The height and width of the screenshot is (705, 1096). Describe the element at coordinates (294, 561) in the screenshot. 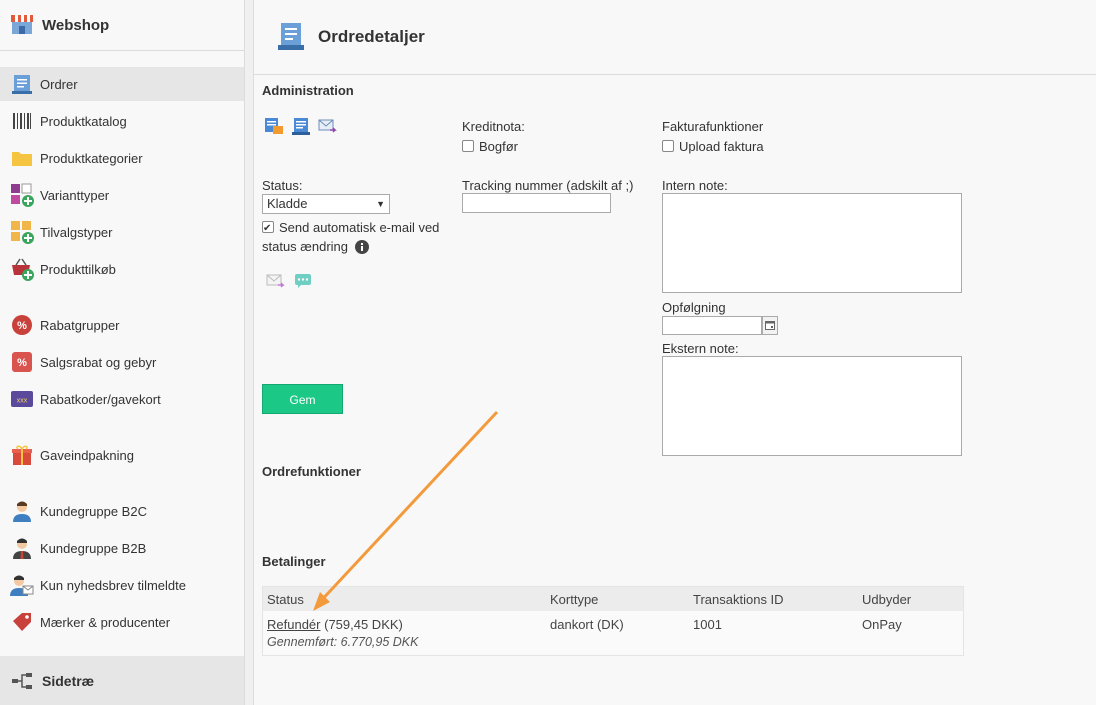

I see `betalinger-heading: Betalinger` at that location.